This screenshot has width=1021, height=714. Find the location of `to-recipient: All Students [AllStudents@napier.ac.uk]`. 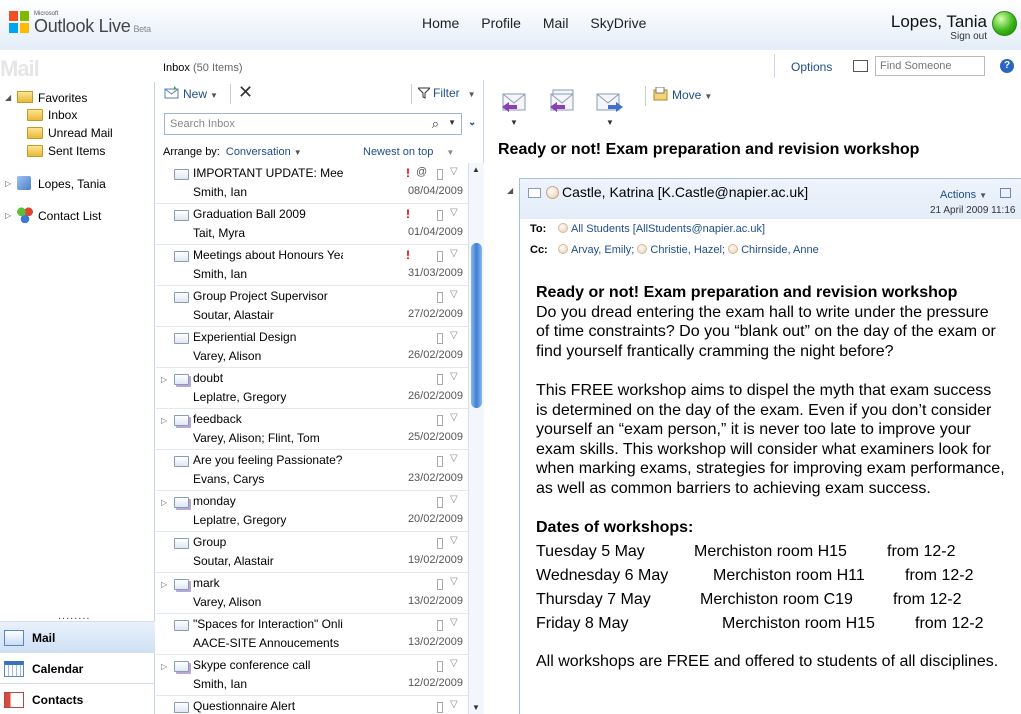

to-recipient: All Students [AllStudents@napier.ac.uk] is located at coordinates (661, 229).